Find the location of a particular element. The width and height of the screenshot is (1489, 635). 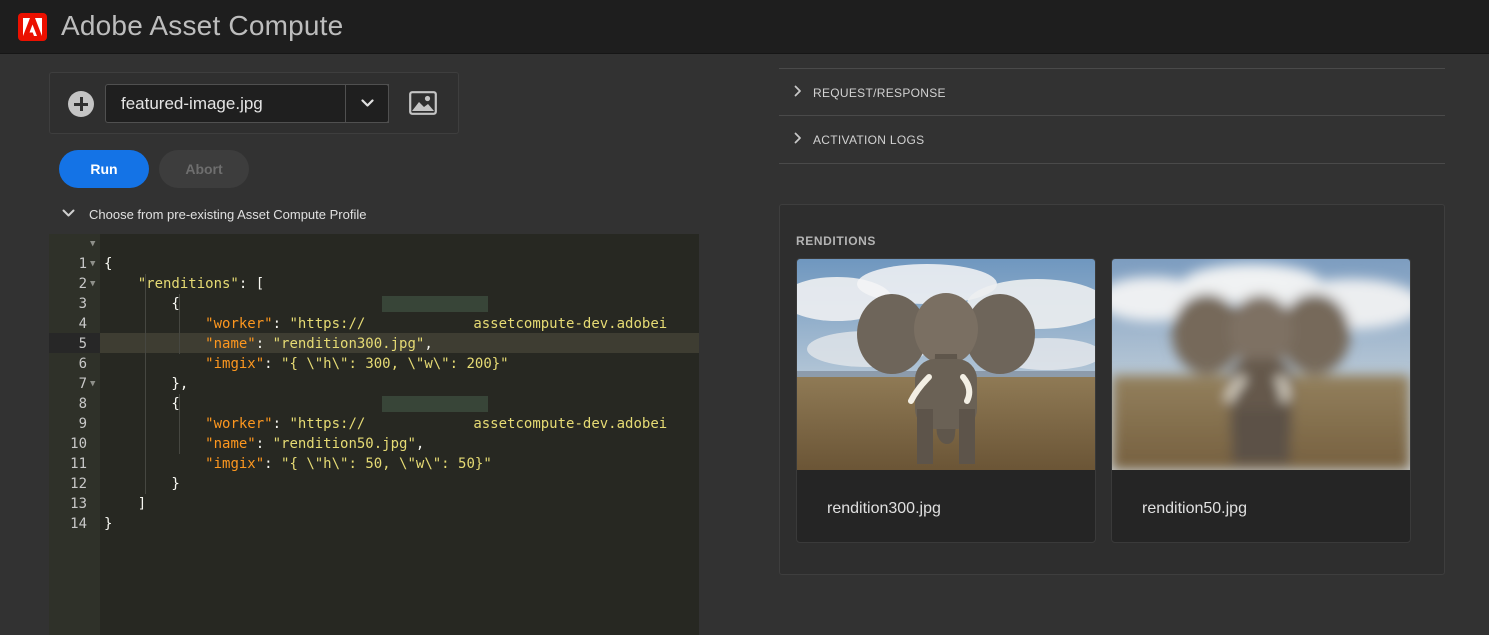

code-line-active: 6 "imgix": "{ \"h\": 300, \"w\": 200}" is located at coordinates (293, 364).